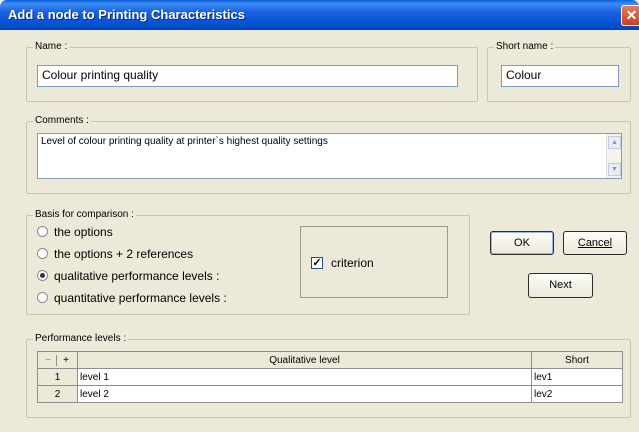 The height and width of the screenshot is (432, 639). Describe the element at coordinates (57, 394) in the screenshot. I see `row-index: 2` at that location.